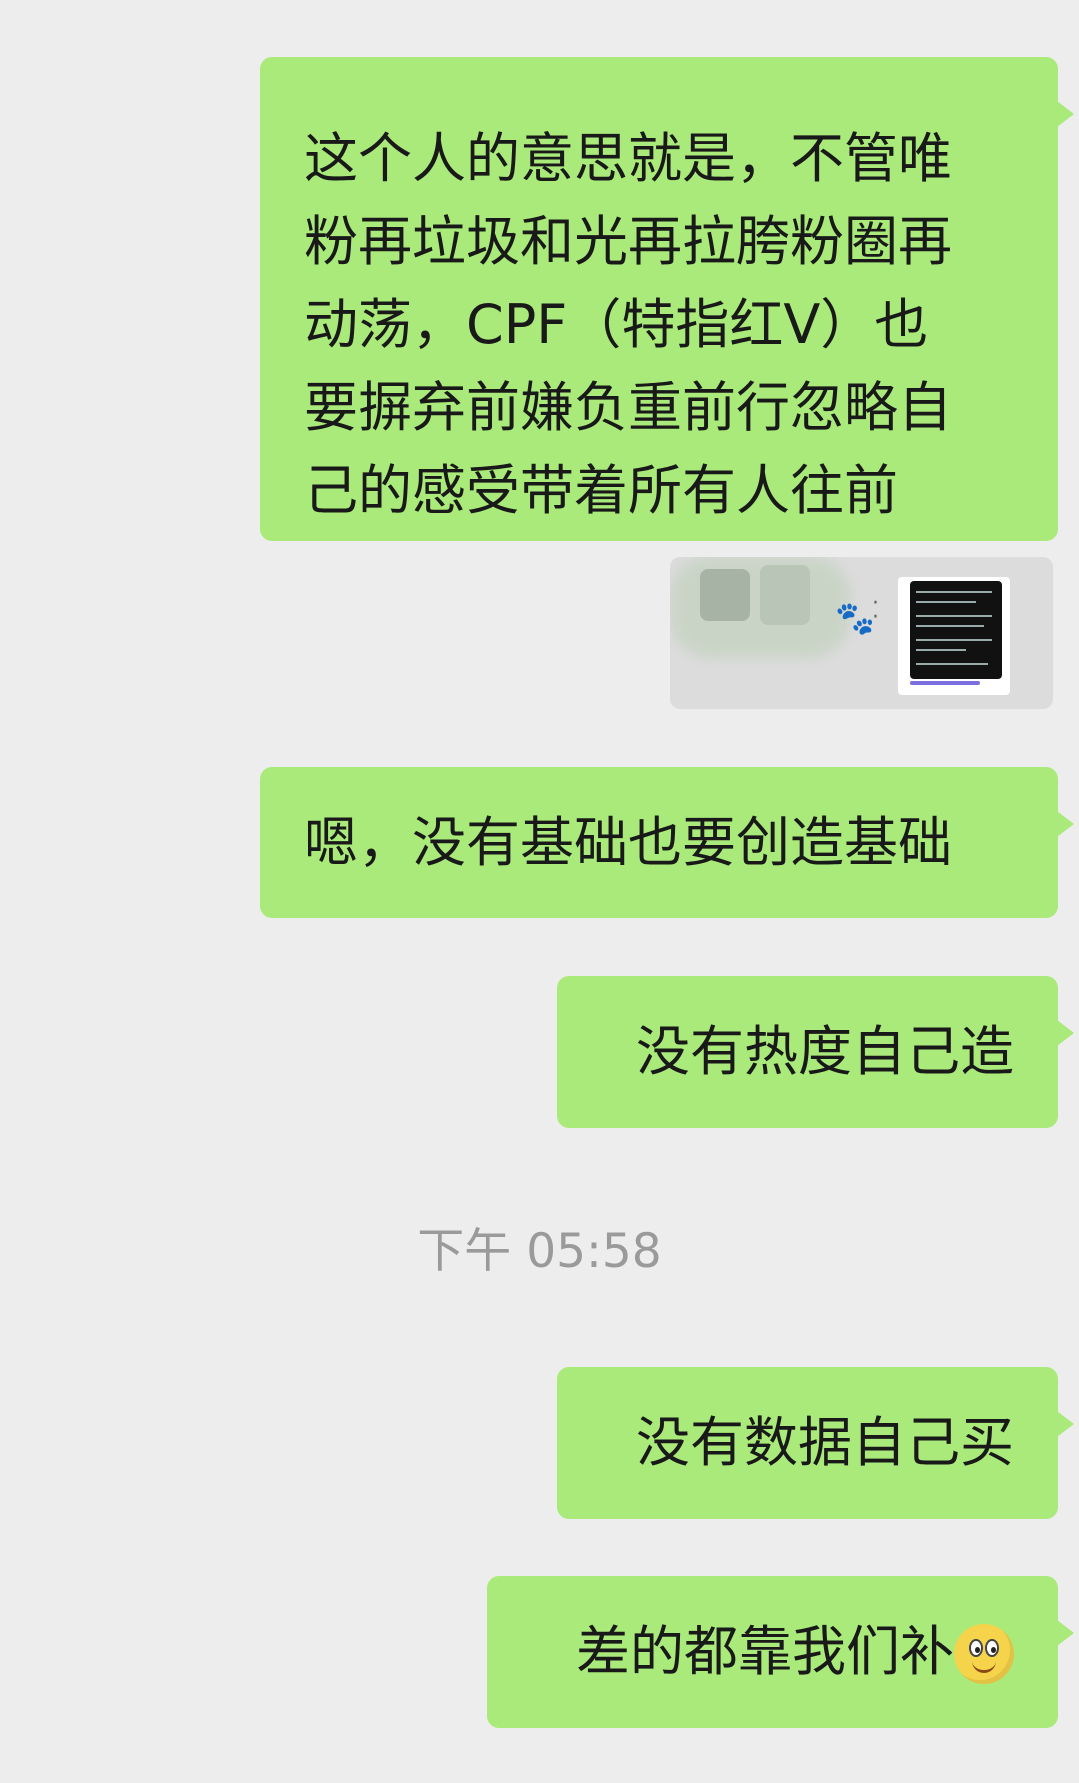  I want to click on message-line: 这个人的意思就是，不管唯, so click(628, 158).